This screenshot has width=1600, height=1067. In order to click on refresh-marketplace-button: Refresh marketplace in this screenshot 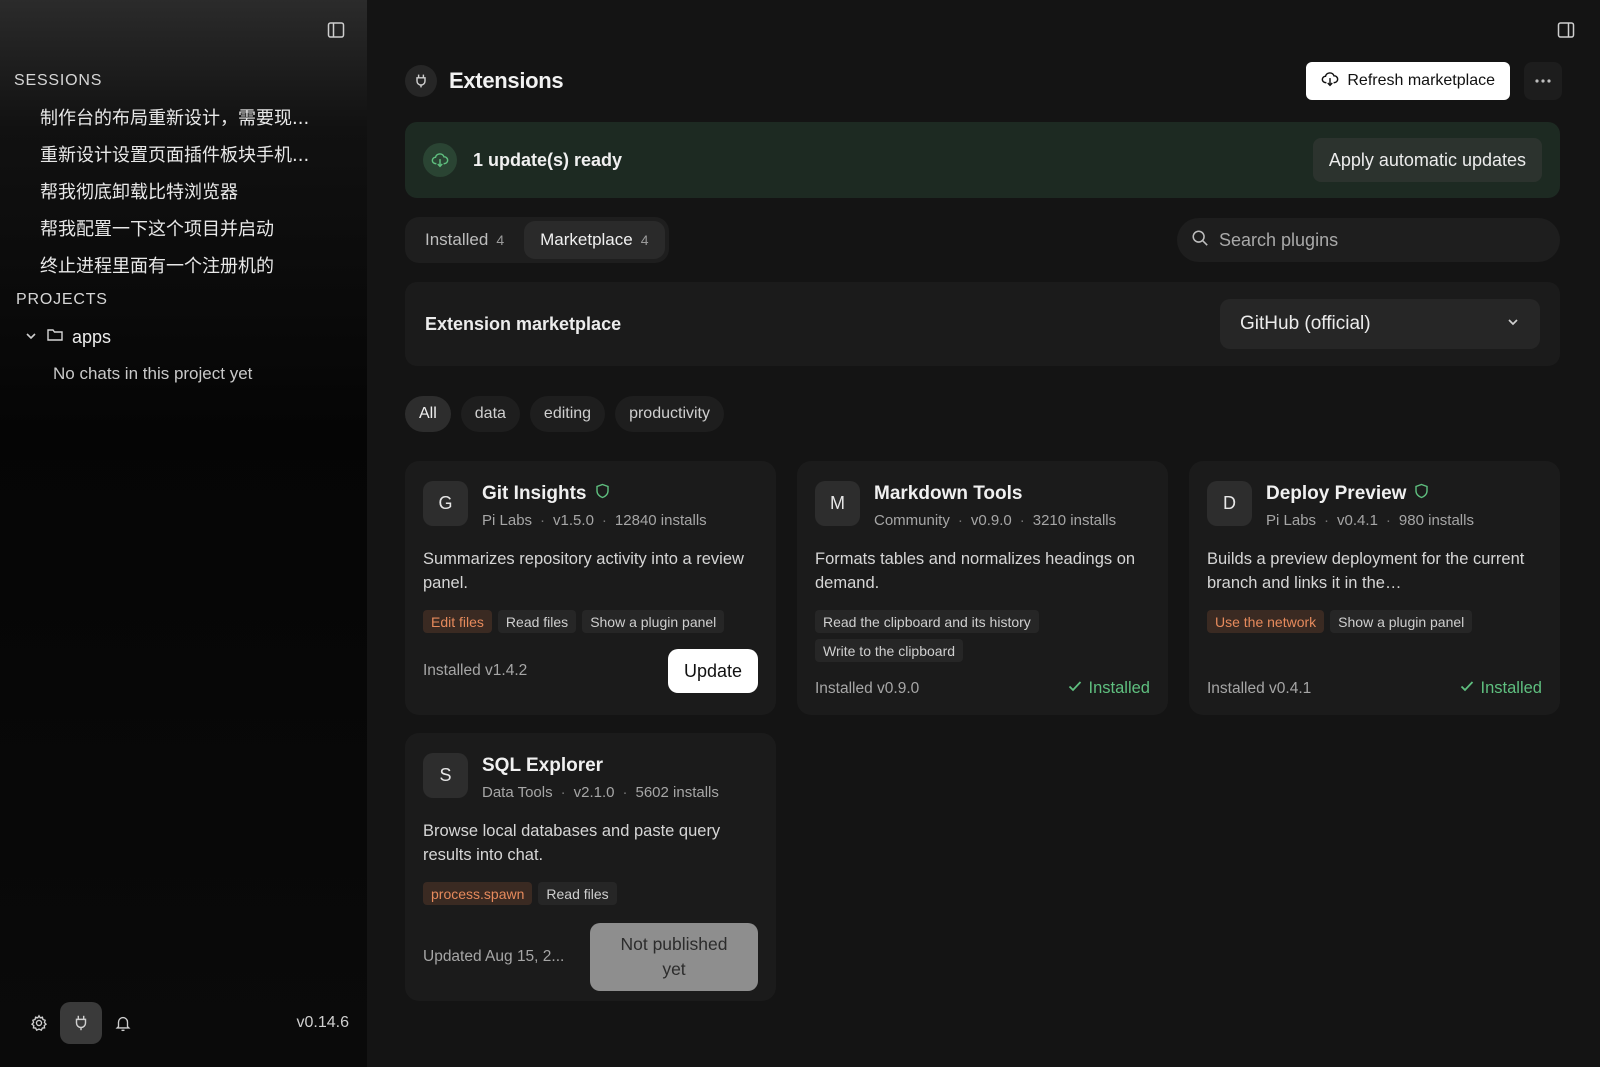, I will do `click(1408, 81)`.